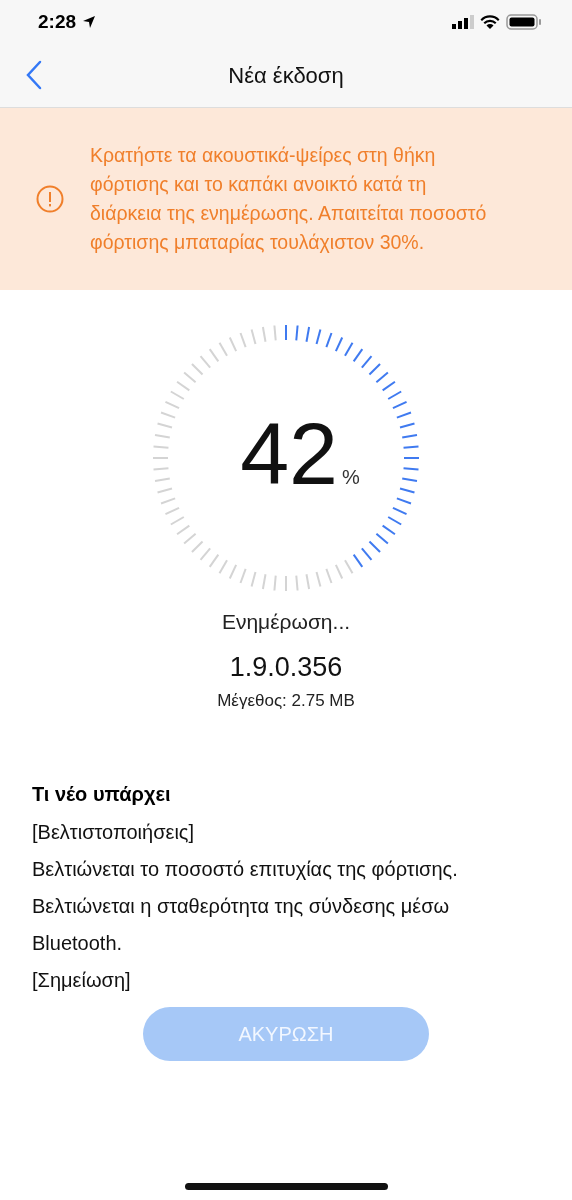 This screenshot has width=572, height=1200. What do you see at coordinates (89, 22) in the screenshot?
I see `location-arrow-icon` at bounding box center [89, 22].